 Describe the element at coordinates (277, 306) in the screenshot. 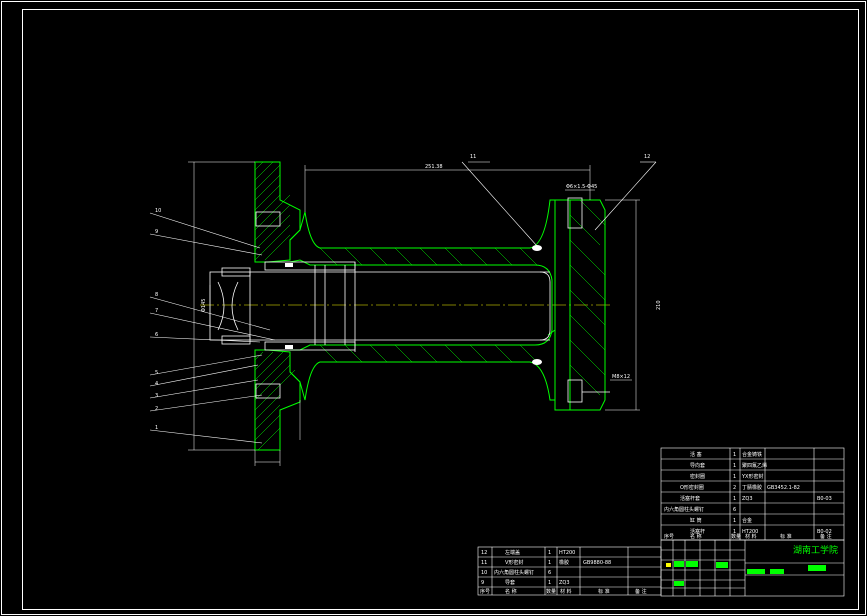

I see `left-flange` at that location.